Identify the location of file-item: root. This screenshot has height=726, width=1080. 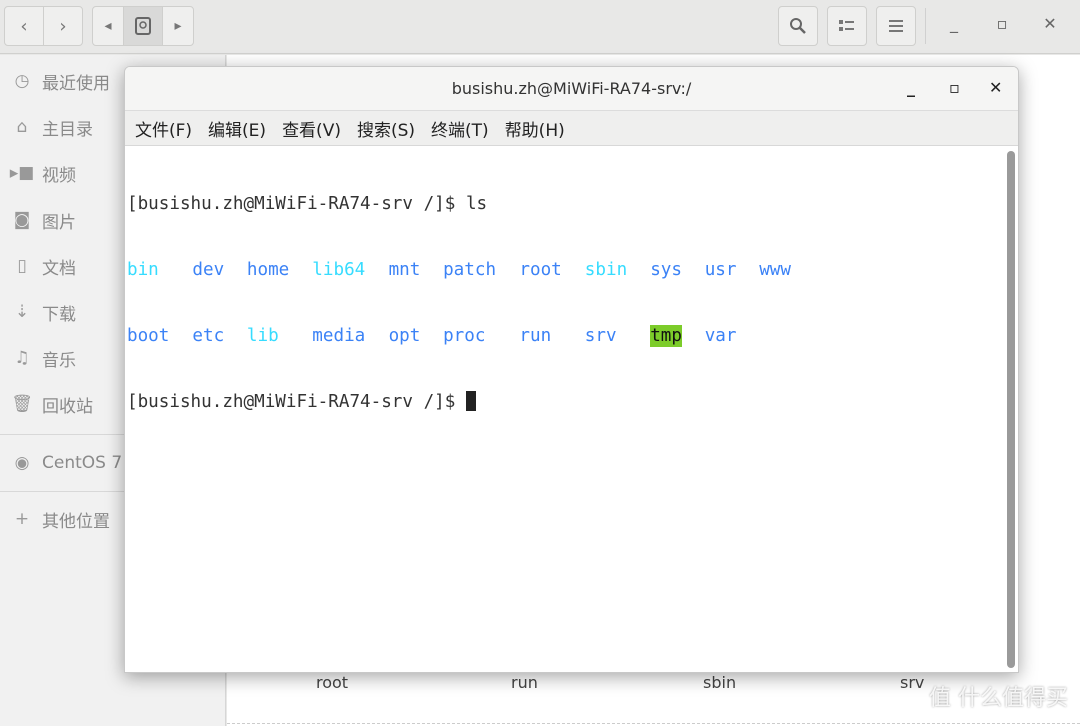
(332, 682).